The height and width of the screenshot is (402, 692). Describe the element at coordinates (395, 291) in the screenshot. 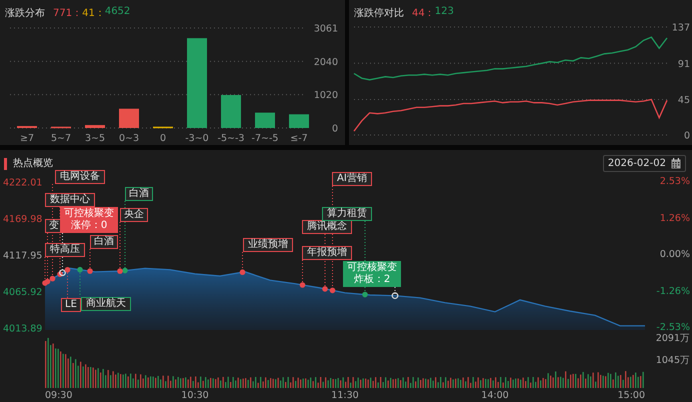

I see `leader-line` at that location.